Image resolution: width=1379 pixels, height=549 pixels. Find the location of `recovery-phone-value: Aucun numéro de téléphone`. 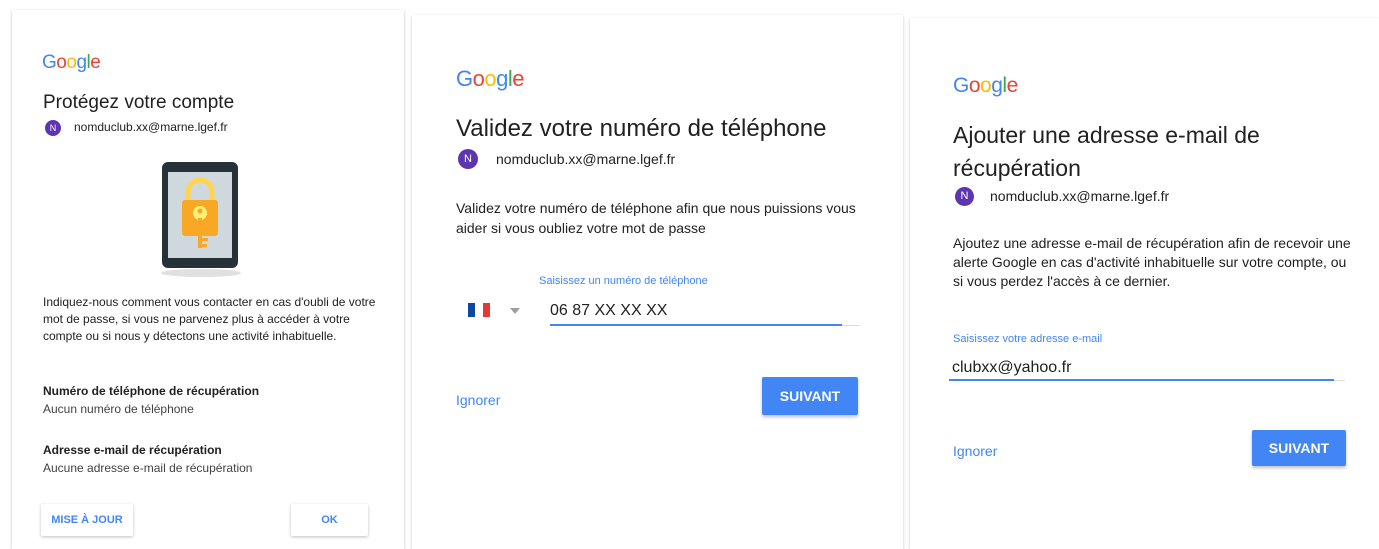

recovery-phone-value: Aucun numéro de téléphone is located at coordinates (118, 409).